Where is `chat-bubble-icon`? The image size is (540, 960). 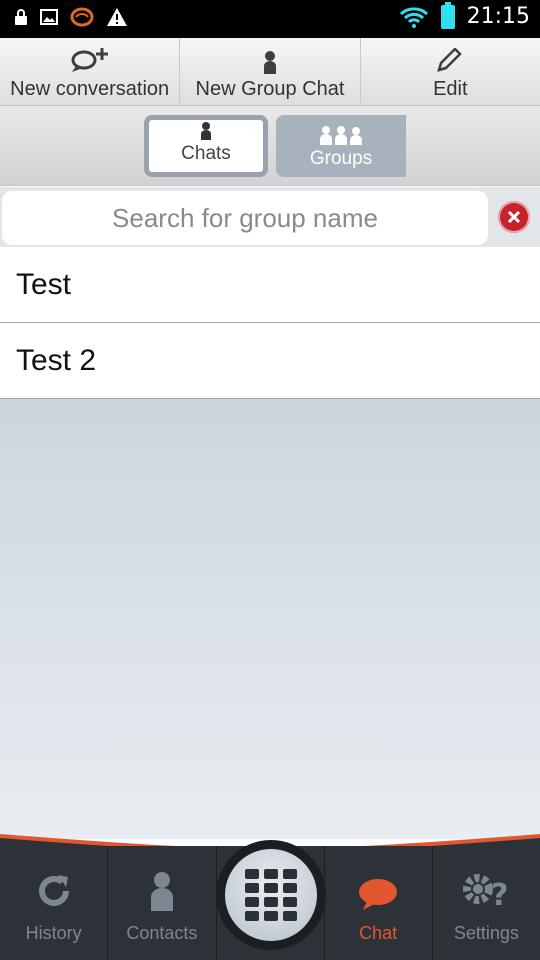 chat-bubble-icon is located at coordinates (378, 894).